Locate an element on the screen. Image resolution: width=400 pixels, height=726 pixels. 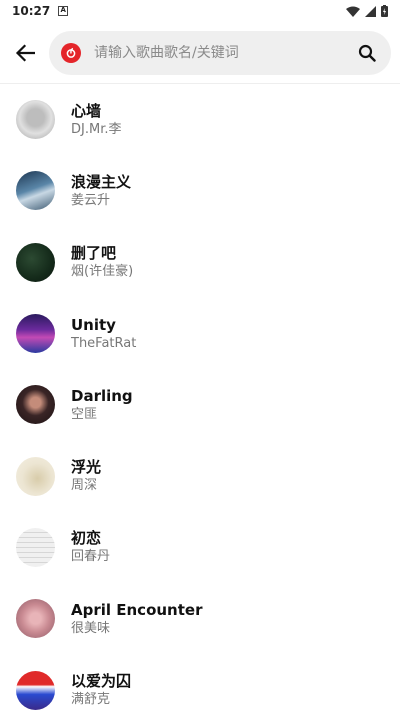
song-artist: 回春丹 is located at coordinates (91, 557).